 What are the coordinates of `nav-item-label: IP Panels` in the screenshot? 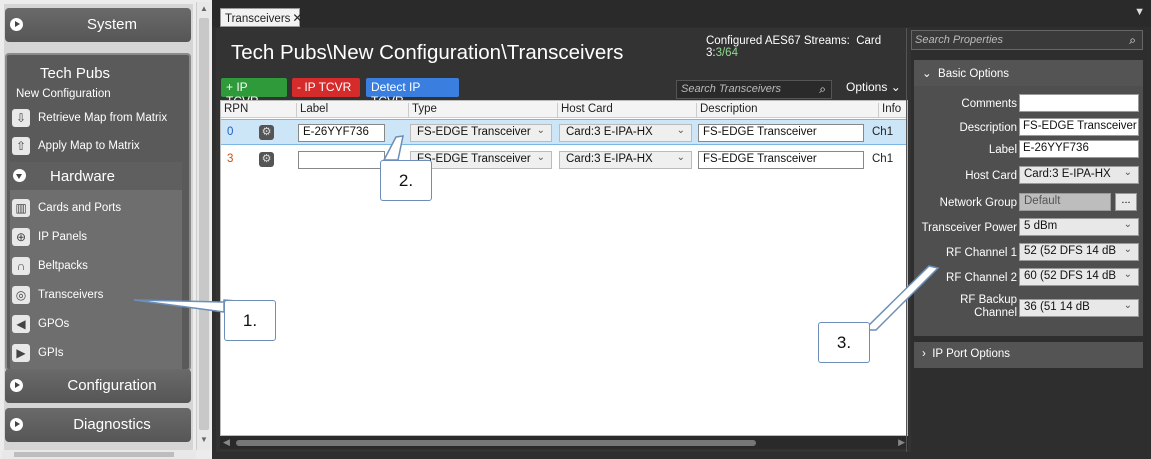 It's located at (63, 237).